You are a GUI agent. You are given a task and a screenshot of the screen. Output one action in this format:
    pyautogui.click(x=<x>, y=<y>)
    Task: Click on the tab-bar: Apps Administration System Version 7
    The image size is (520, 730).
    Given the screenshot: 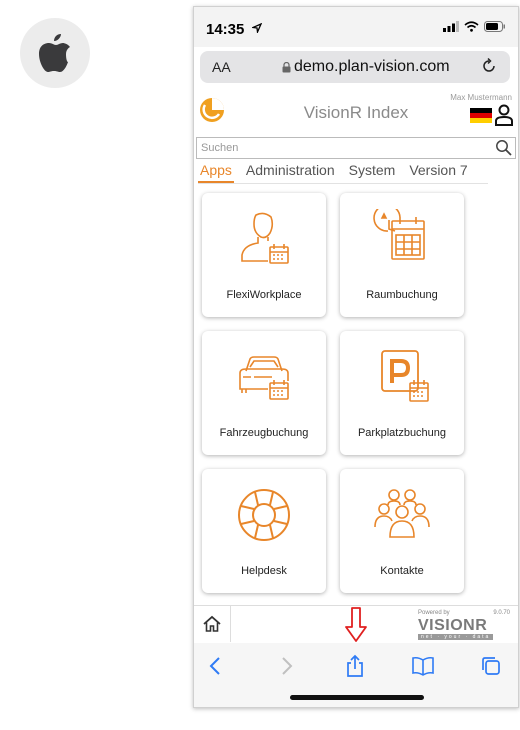 What is the action you would take?
    pyautogui.click(x=343, y=171)
    